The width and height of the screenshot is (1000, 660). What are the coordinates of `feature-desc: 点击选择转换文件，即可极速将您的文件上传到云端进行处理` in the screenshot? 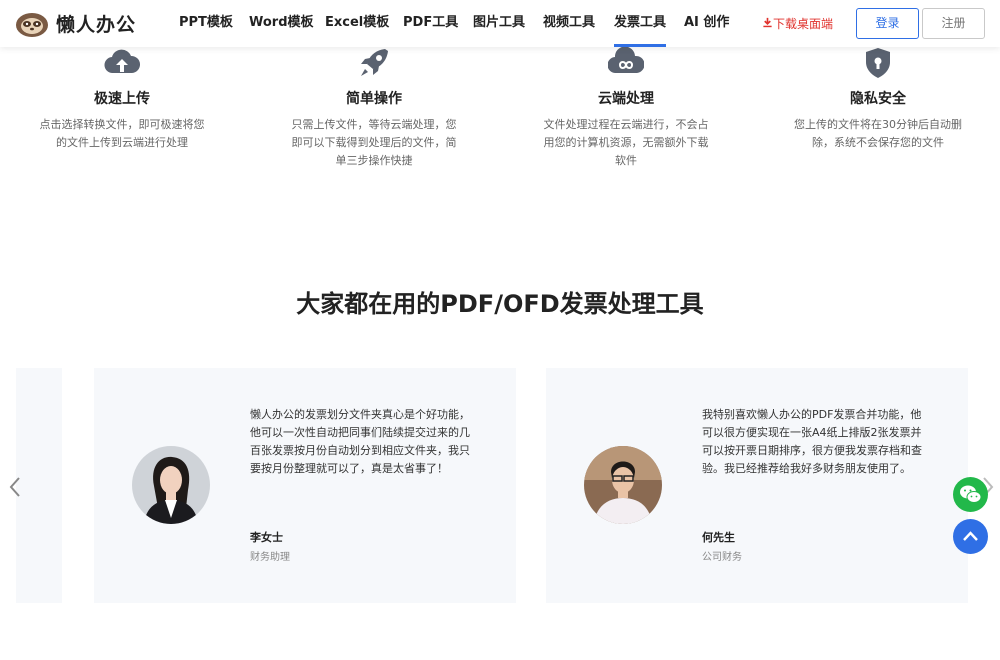 It's located at (122, 133).